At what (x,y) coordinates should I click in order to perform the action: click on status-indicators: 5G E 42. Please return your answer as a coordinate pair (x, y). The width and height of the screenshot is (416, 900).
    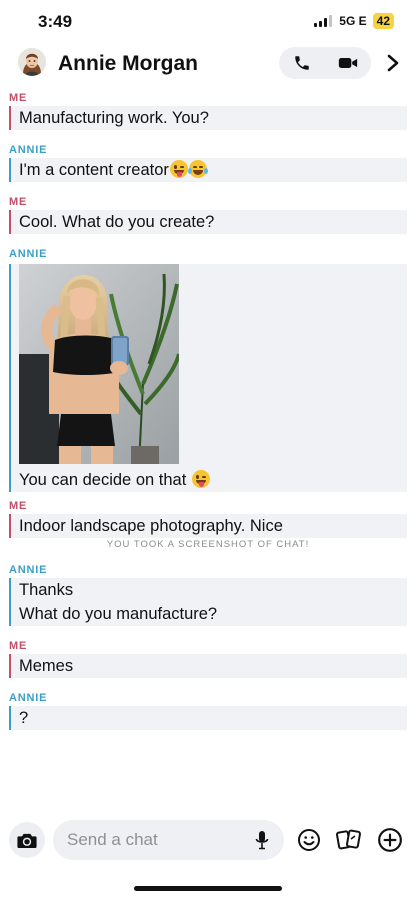
    Looking at the image, I should click on (354, 21).